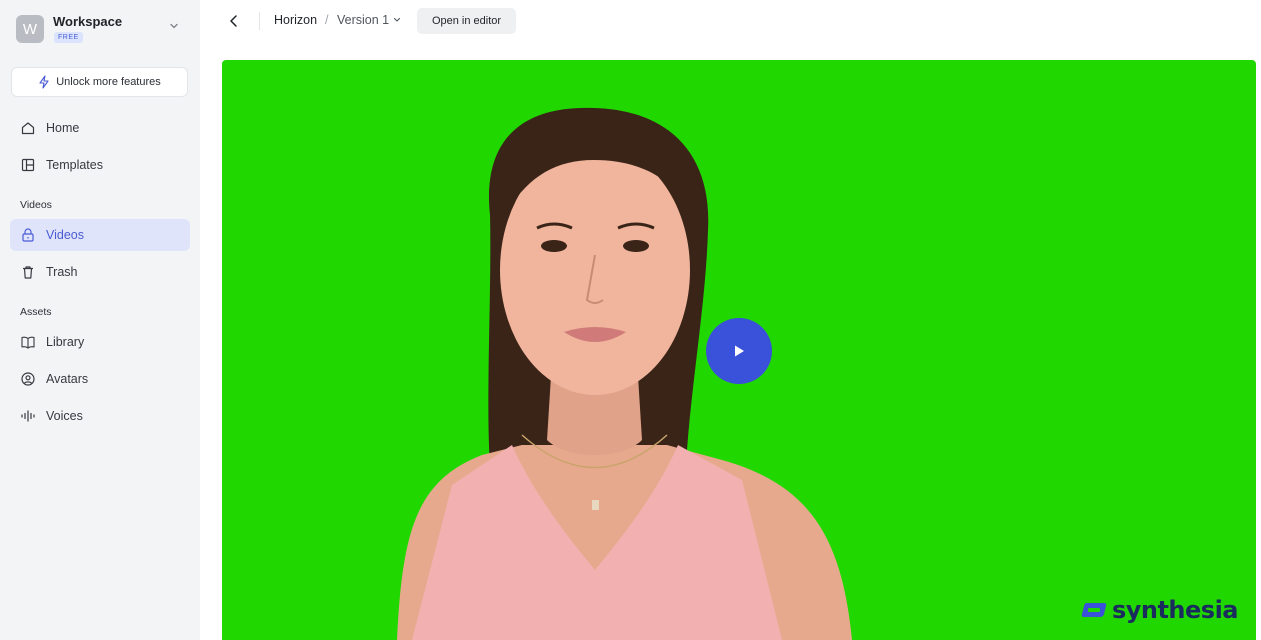 This screenshot has width=1261, height=640. Describe the element at coordinates (259, 21) in the screenshot. I see `toolbar-divider` at that location.